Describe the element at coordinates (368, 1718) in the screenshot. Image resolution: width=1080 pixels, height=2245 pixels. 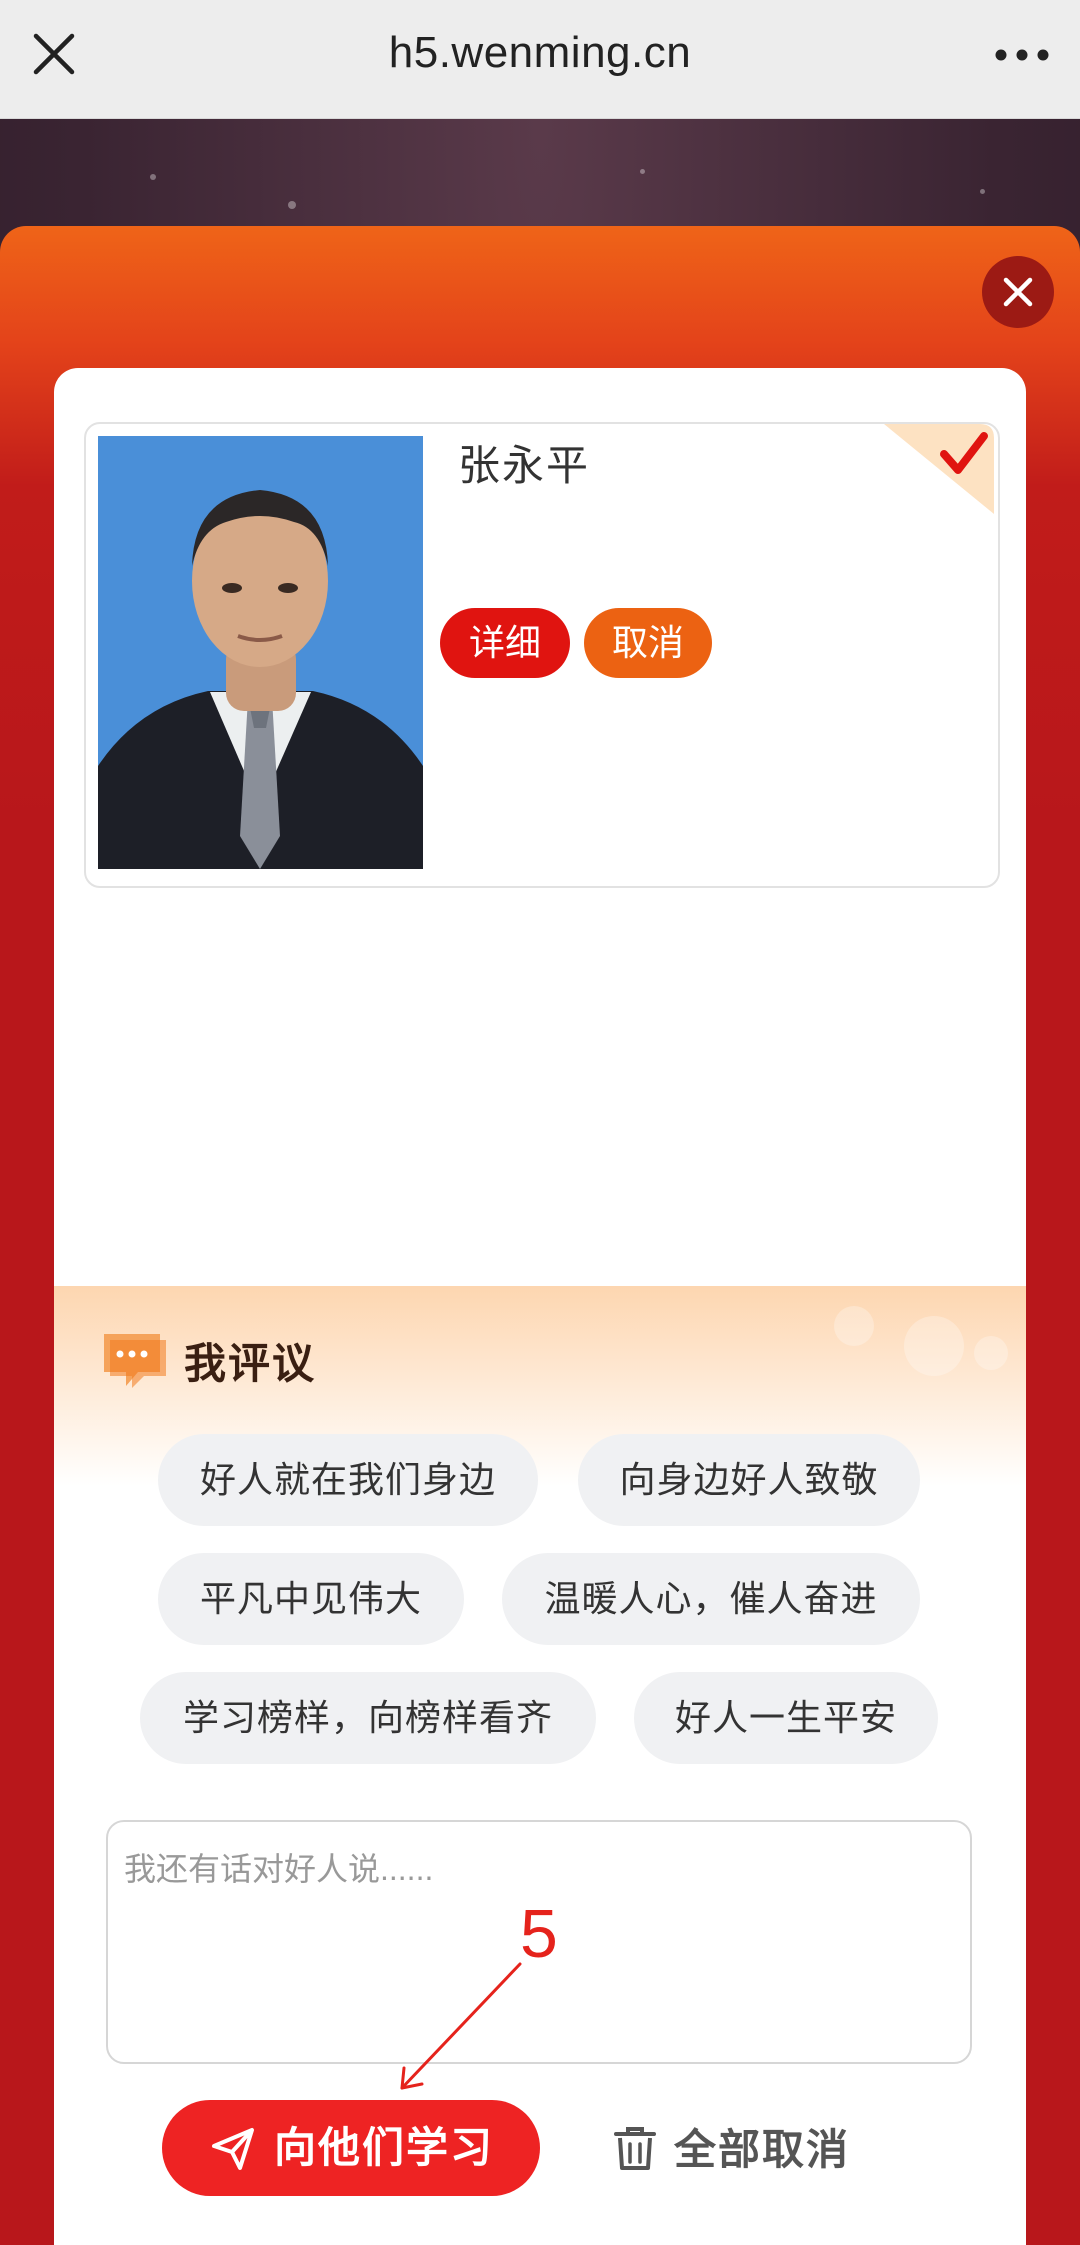
I see `comment-chip: 学习榜样，向榜样看齐` at that location.